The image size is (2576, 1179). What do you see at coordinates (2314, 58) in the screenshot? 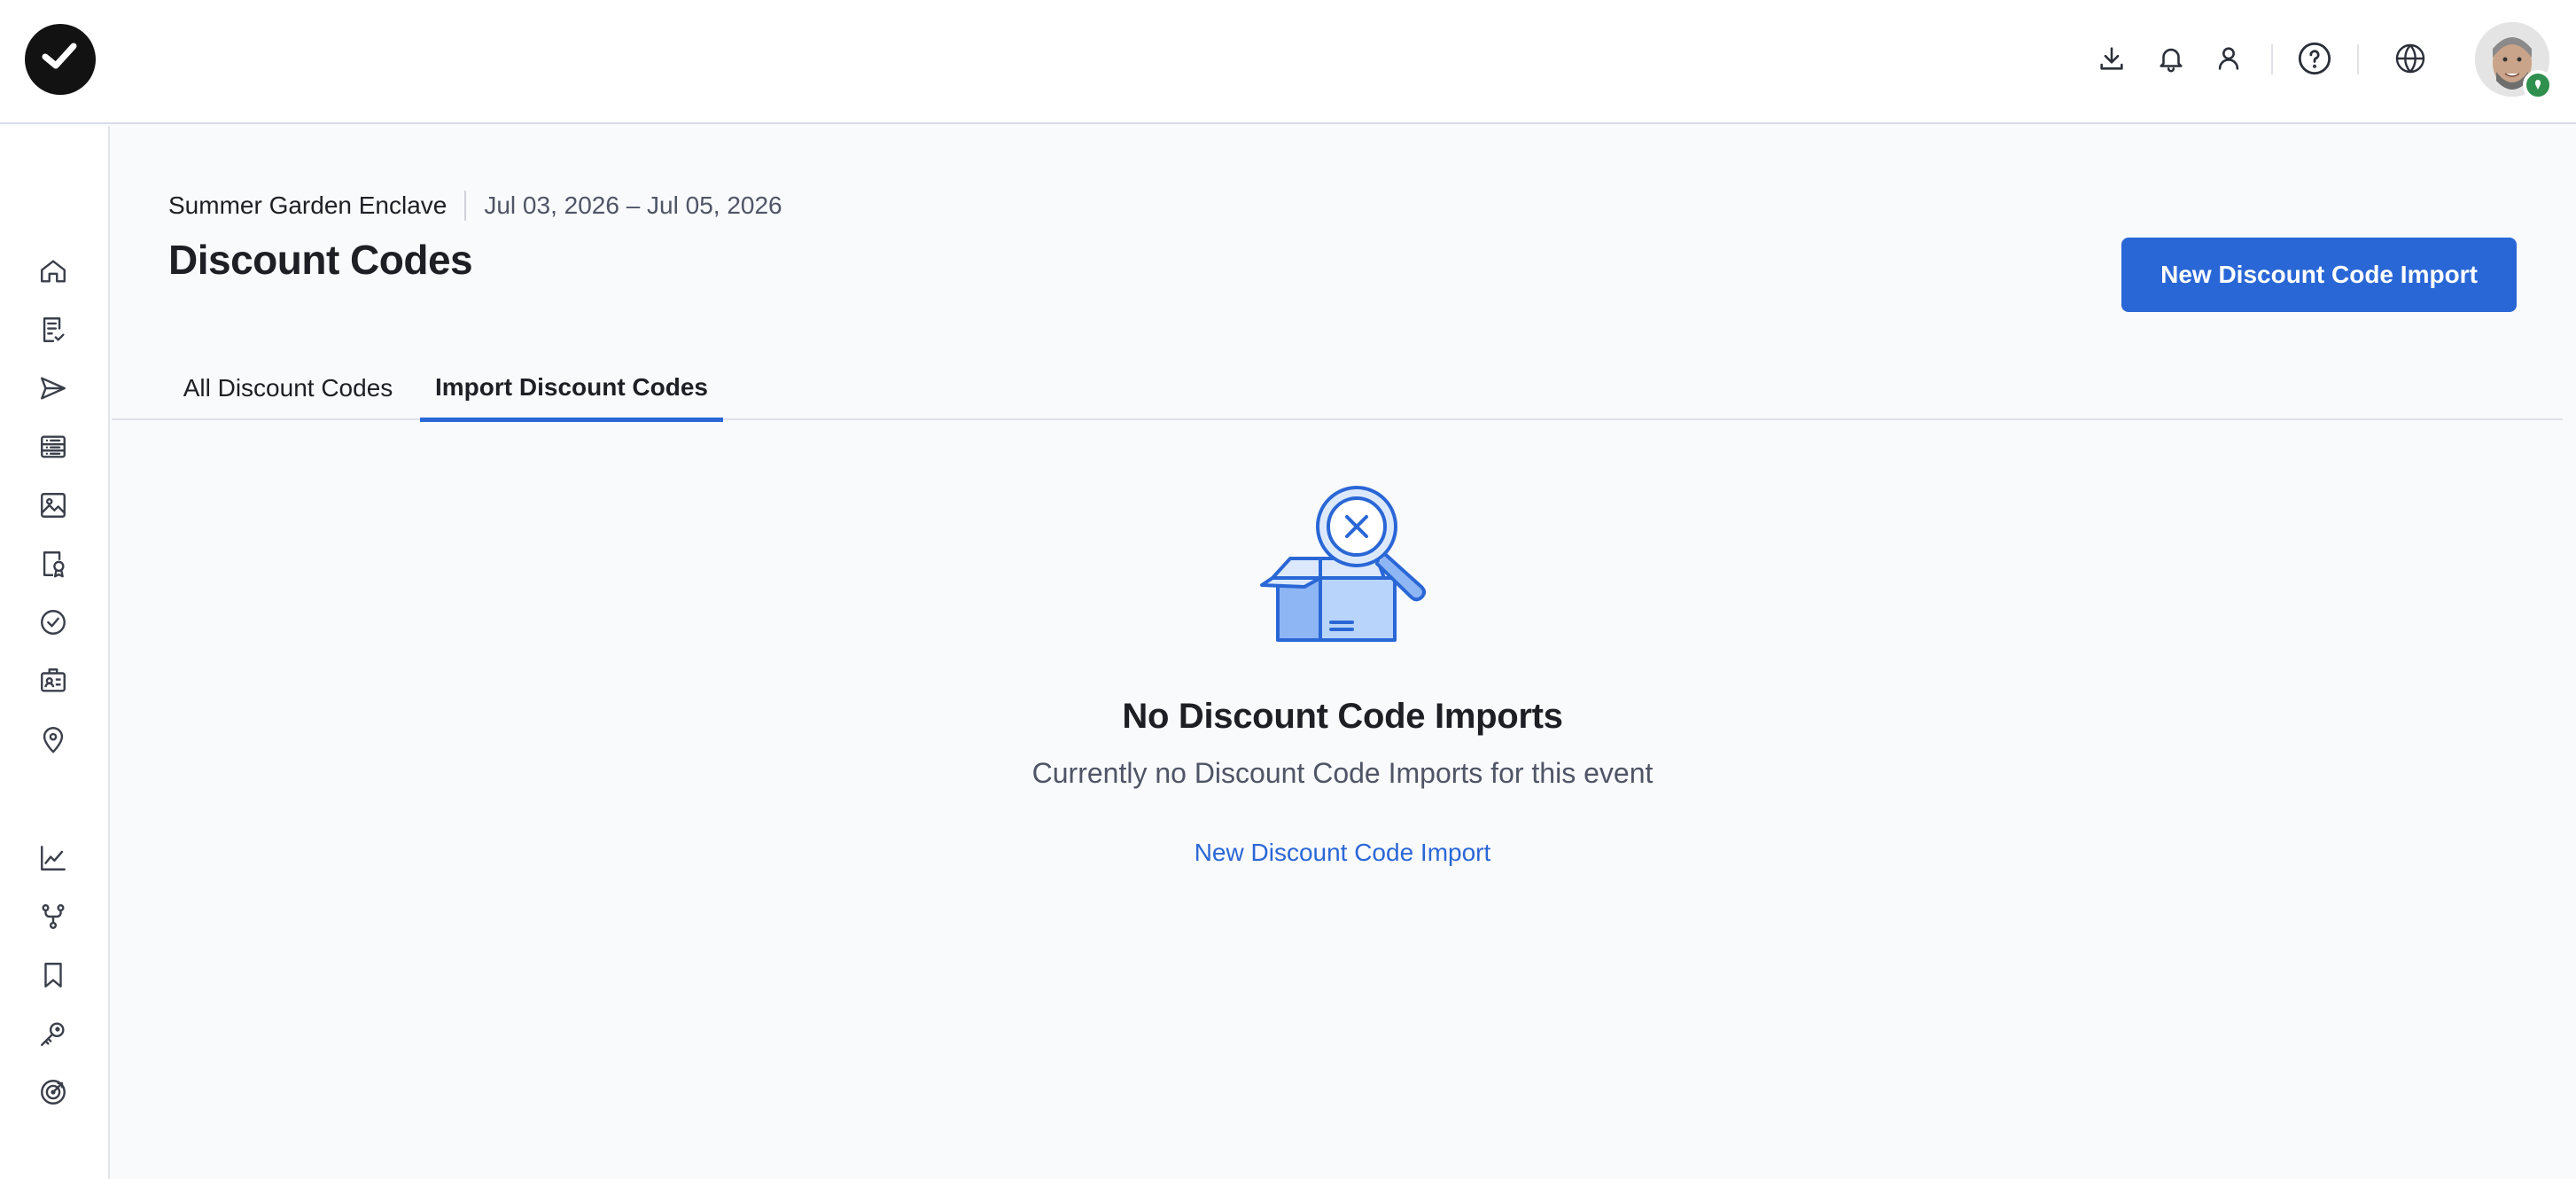
I see `help-icon` at bounding box center [2314, 58].